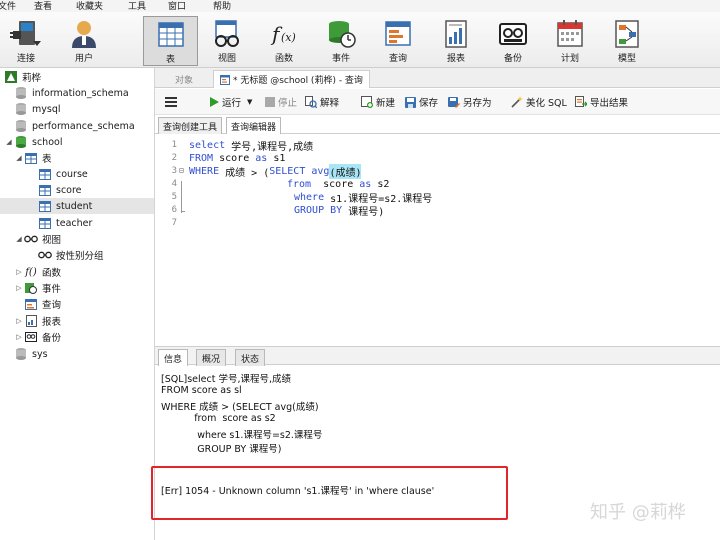 This screenshot has width=720, height=540. I want to click on tab-query: * 无标题 @school (莉桦) - 查询, so click(291, 79).